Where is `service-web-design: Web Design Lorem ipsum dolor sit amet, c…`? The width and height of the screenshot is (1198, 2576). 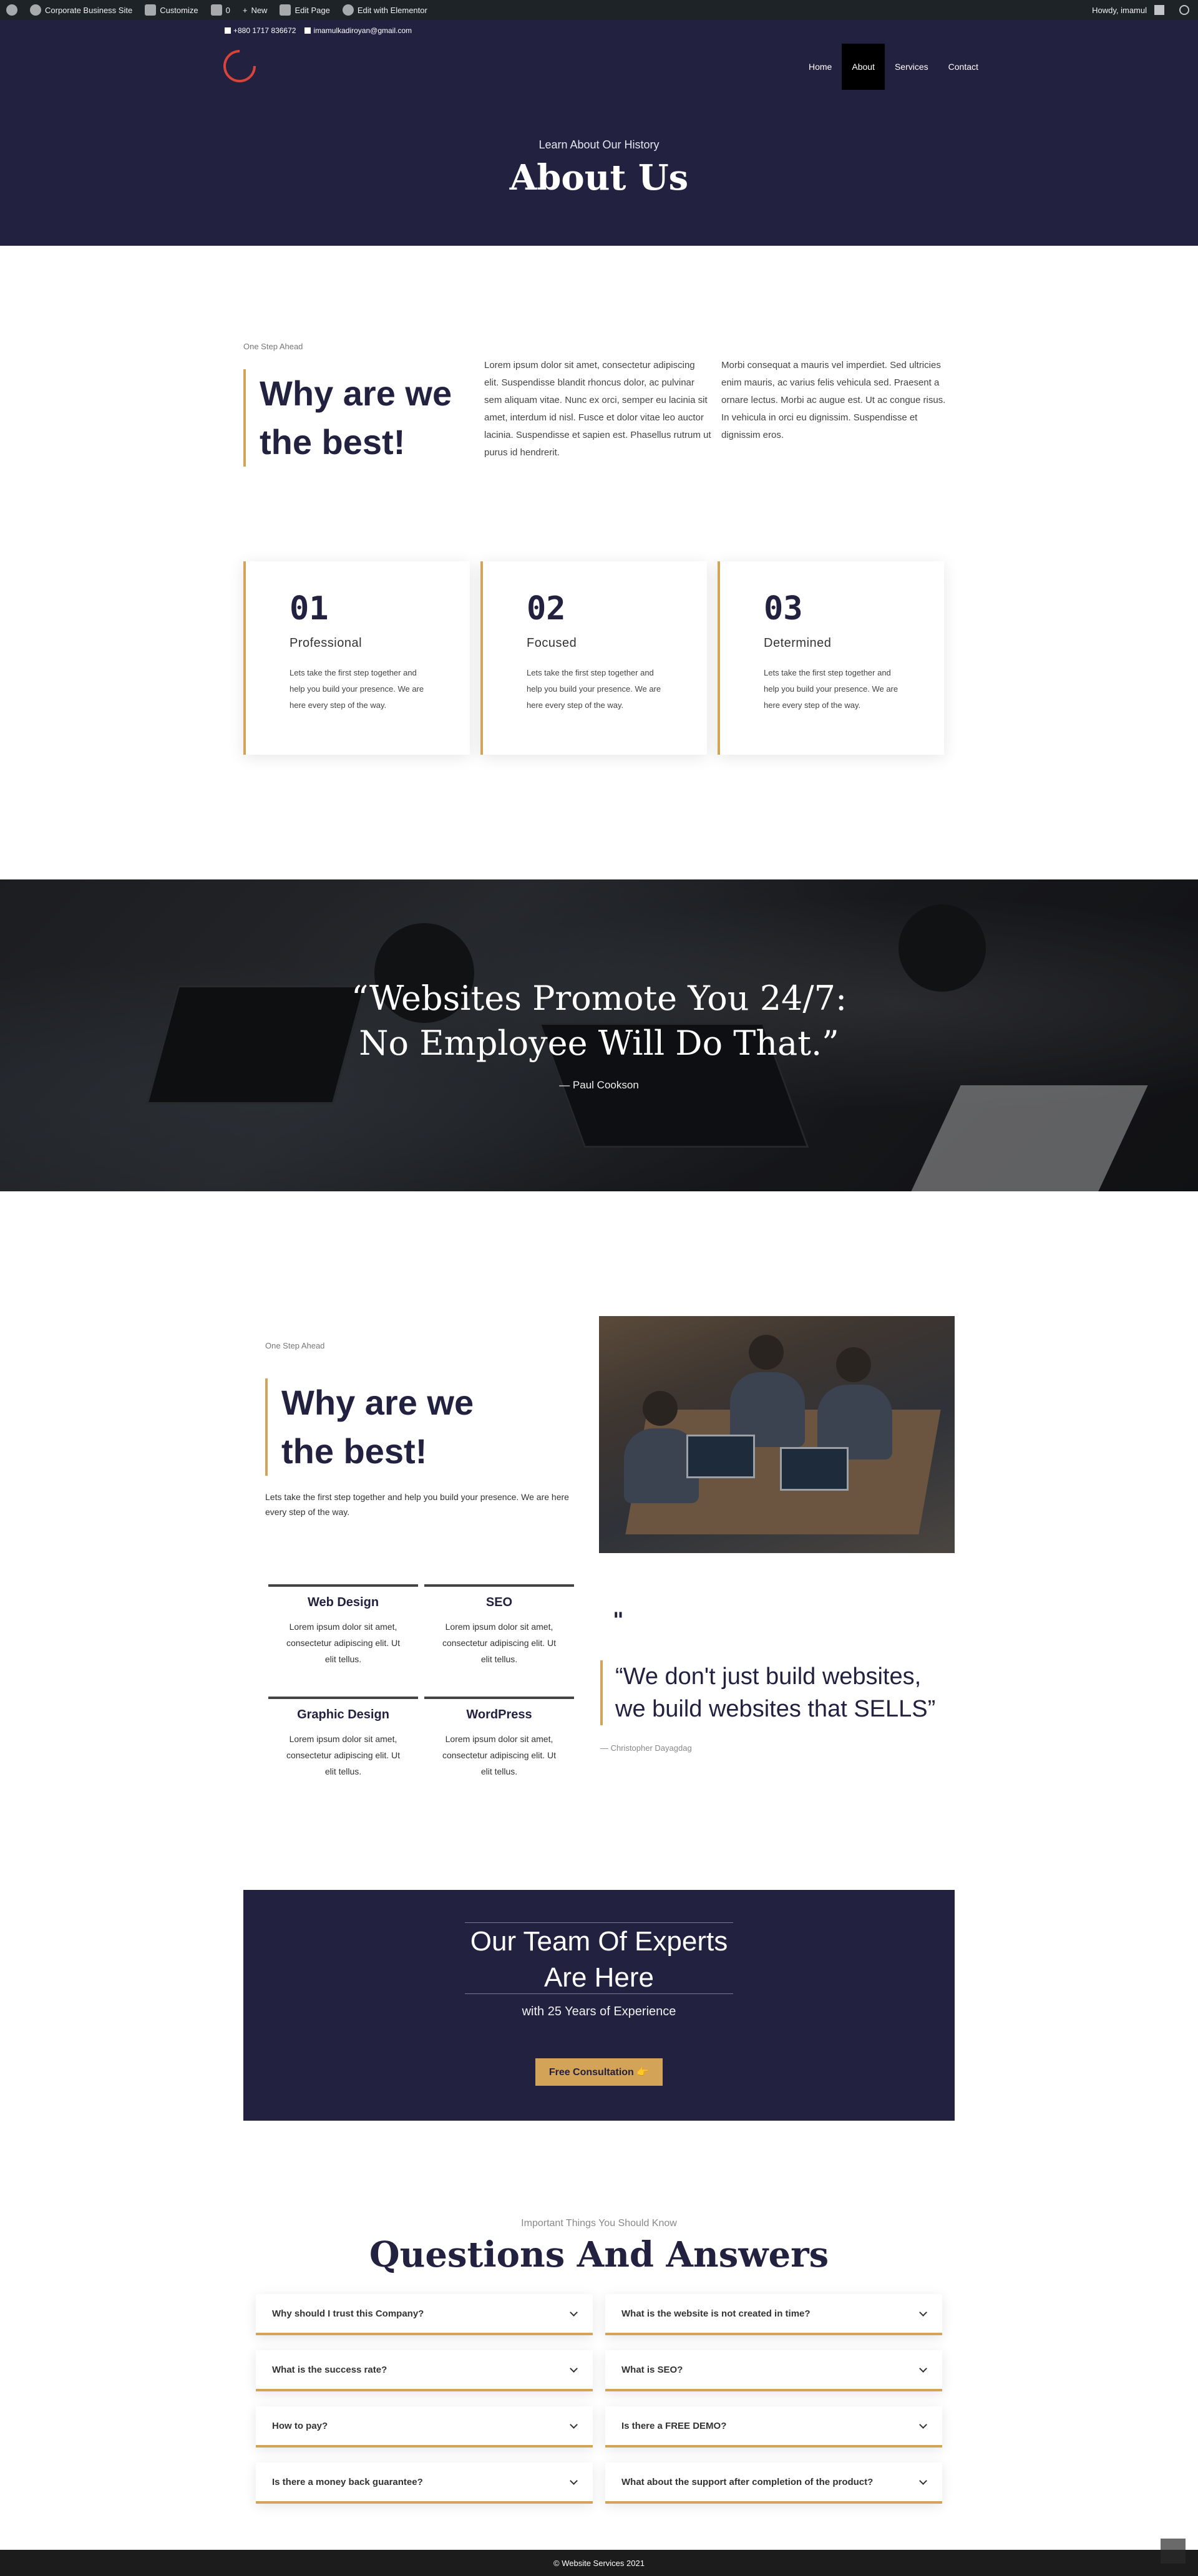 service-web-design: Web Design Lorem ipsum dolor sit amet, c… is located at coordinates (343, 1625).